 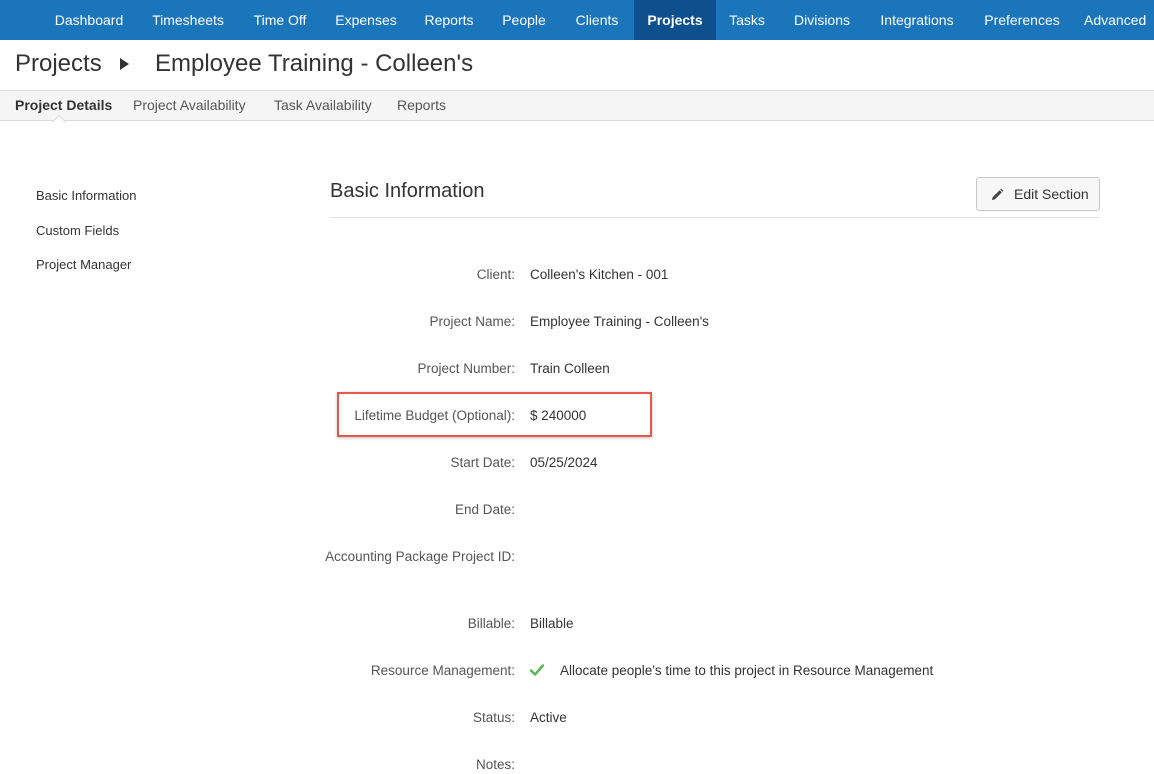 What do you see at coordinates (599, 274) in the screenshot?
I see `client-value: Colleen's Kitchen - 001` at bounding box center [599, 274].